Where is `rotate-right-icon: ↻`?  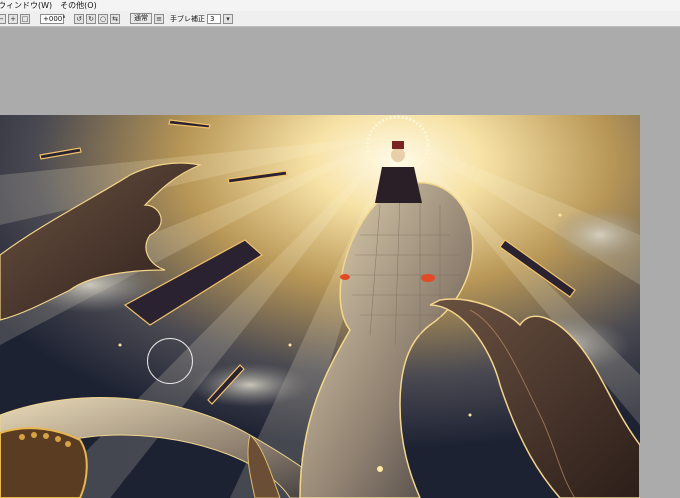 rotate-right-icon: ↻ is located at coordinates (91, 18).